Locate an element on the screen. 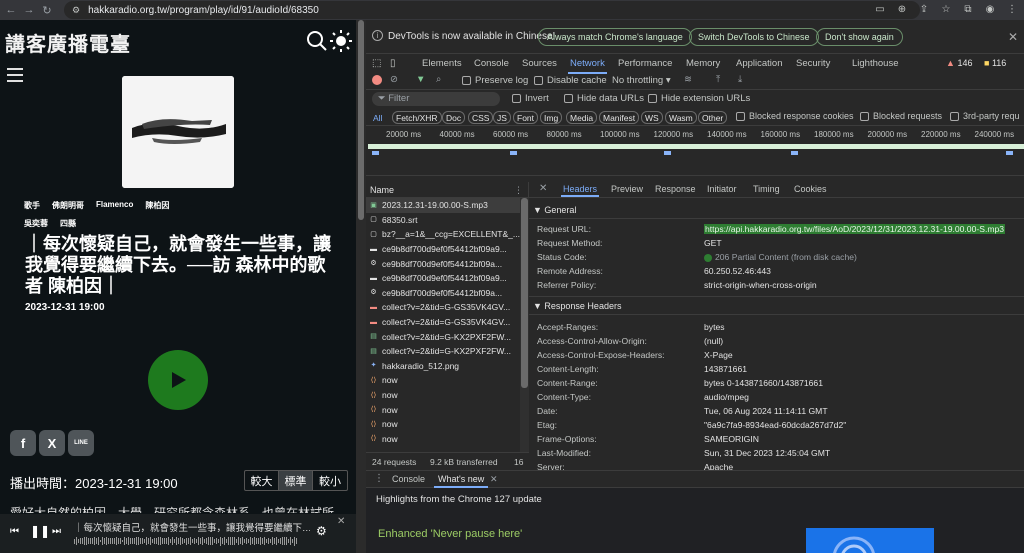  tag: Flamenco is located at coordinates (114, 205).